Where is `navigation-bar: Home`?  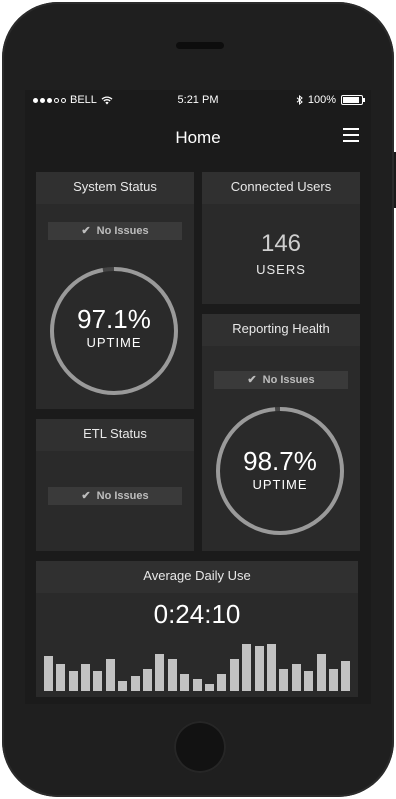 navigation-bar: Home is located at coordinates (198, 136).